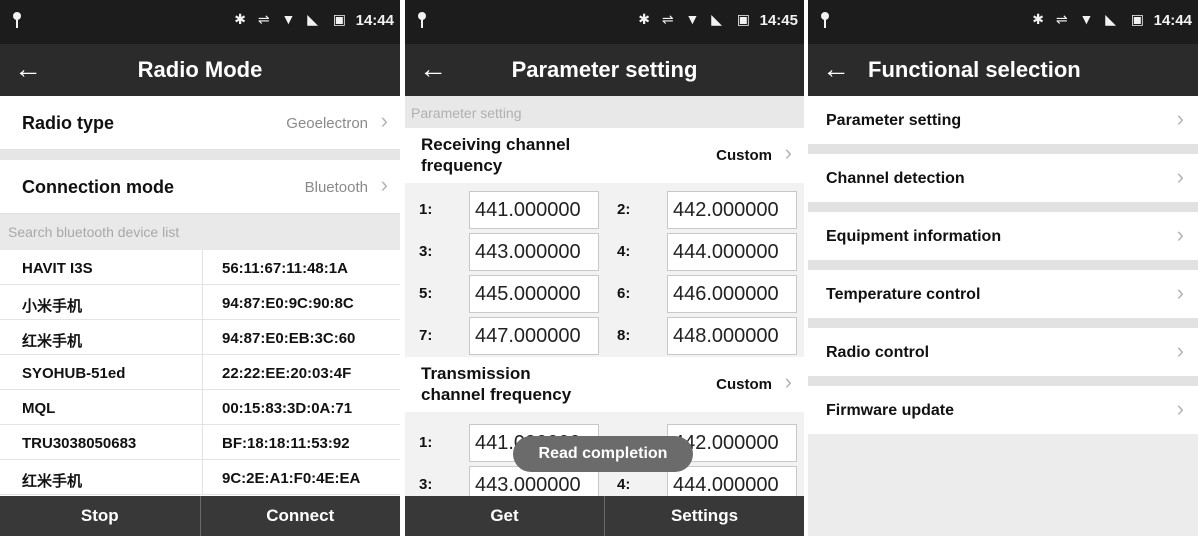 This screenshot has width=1198, height=536. I want to click on transmission-frequency-value: Custom, so click(744, 384).